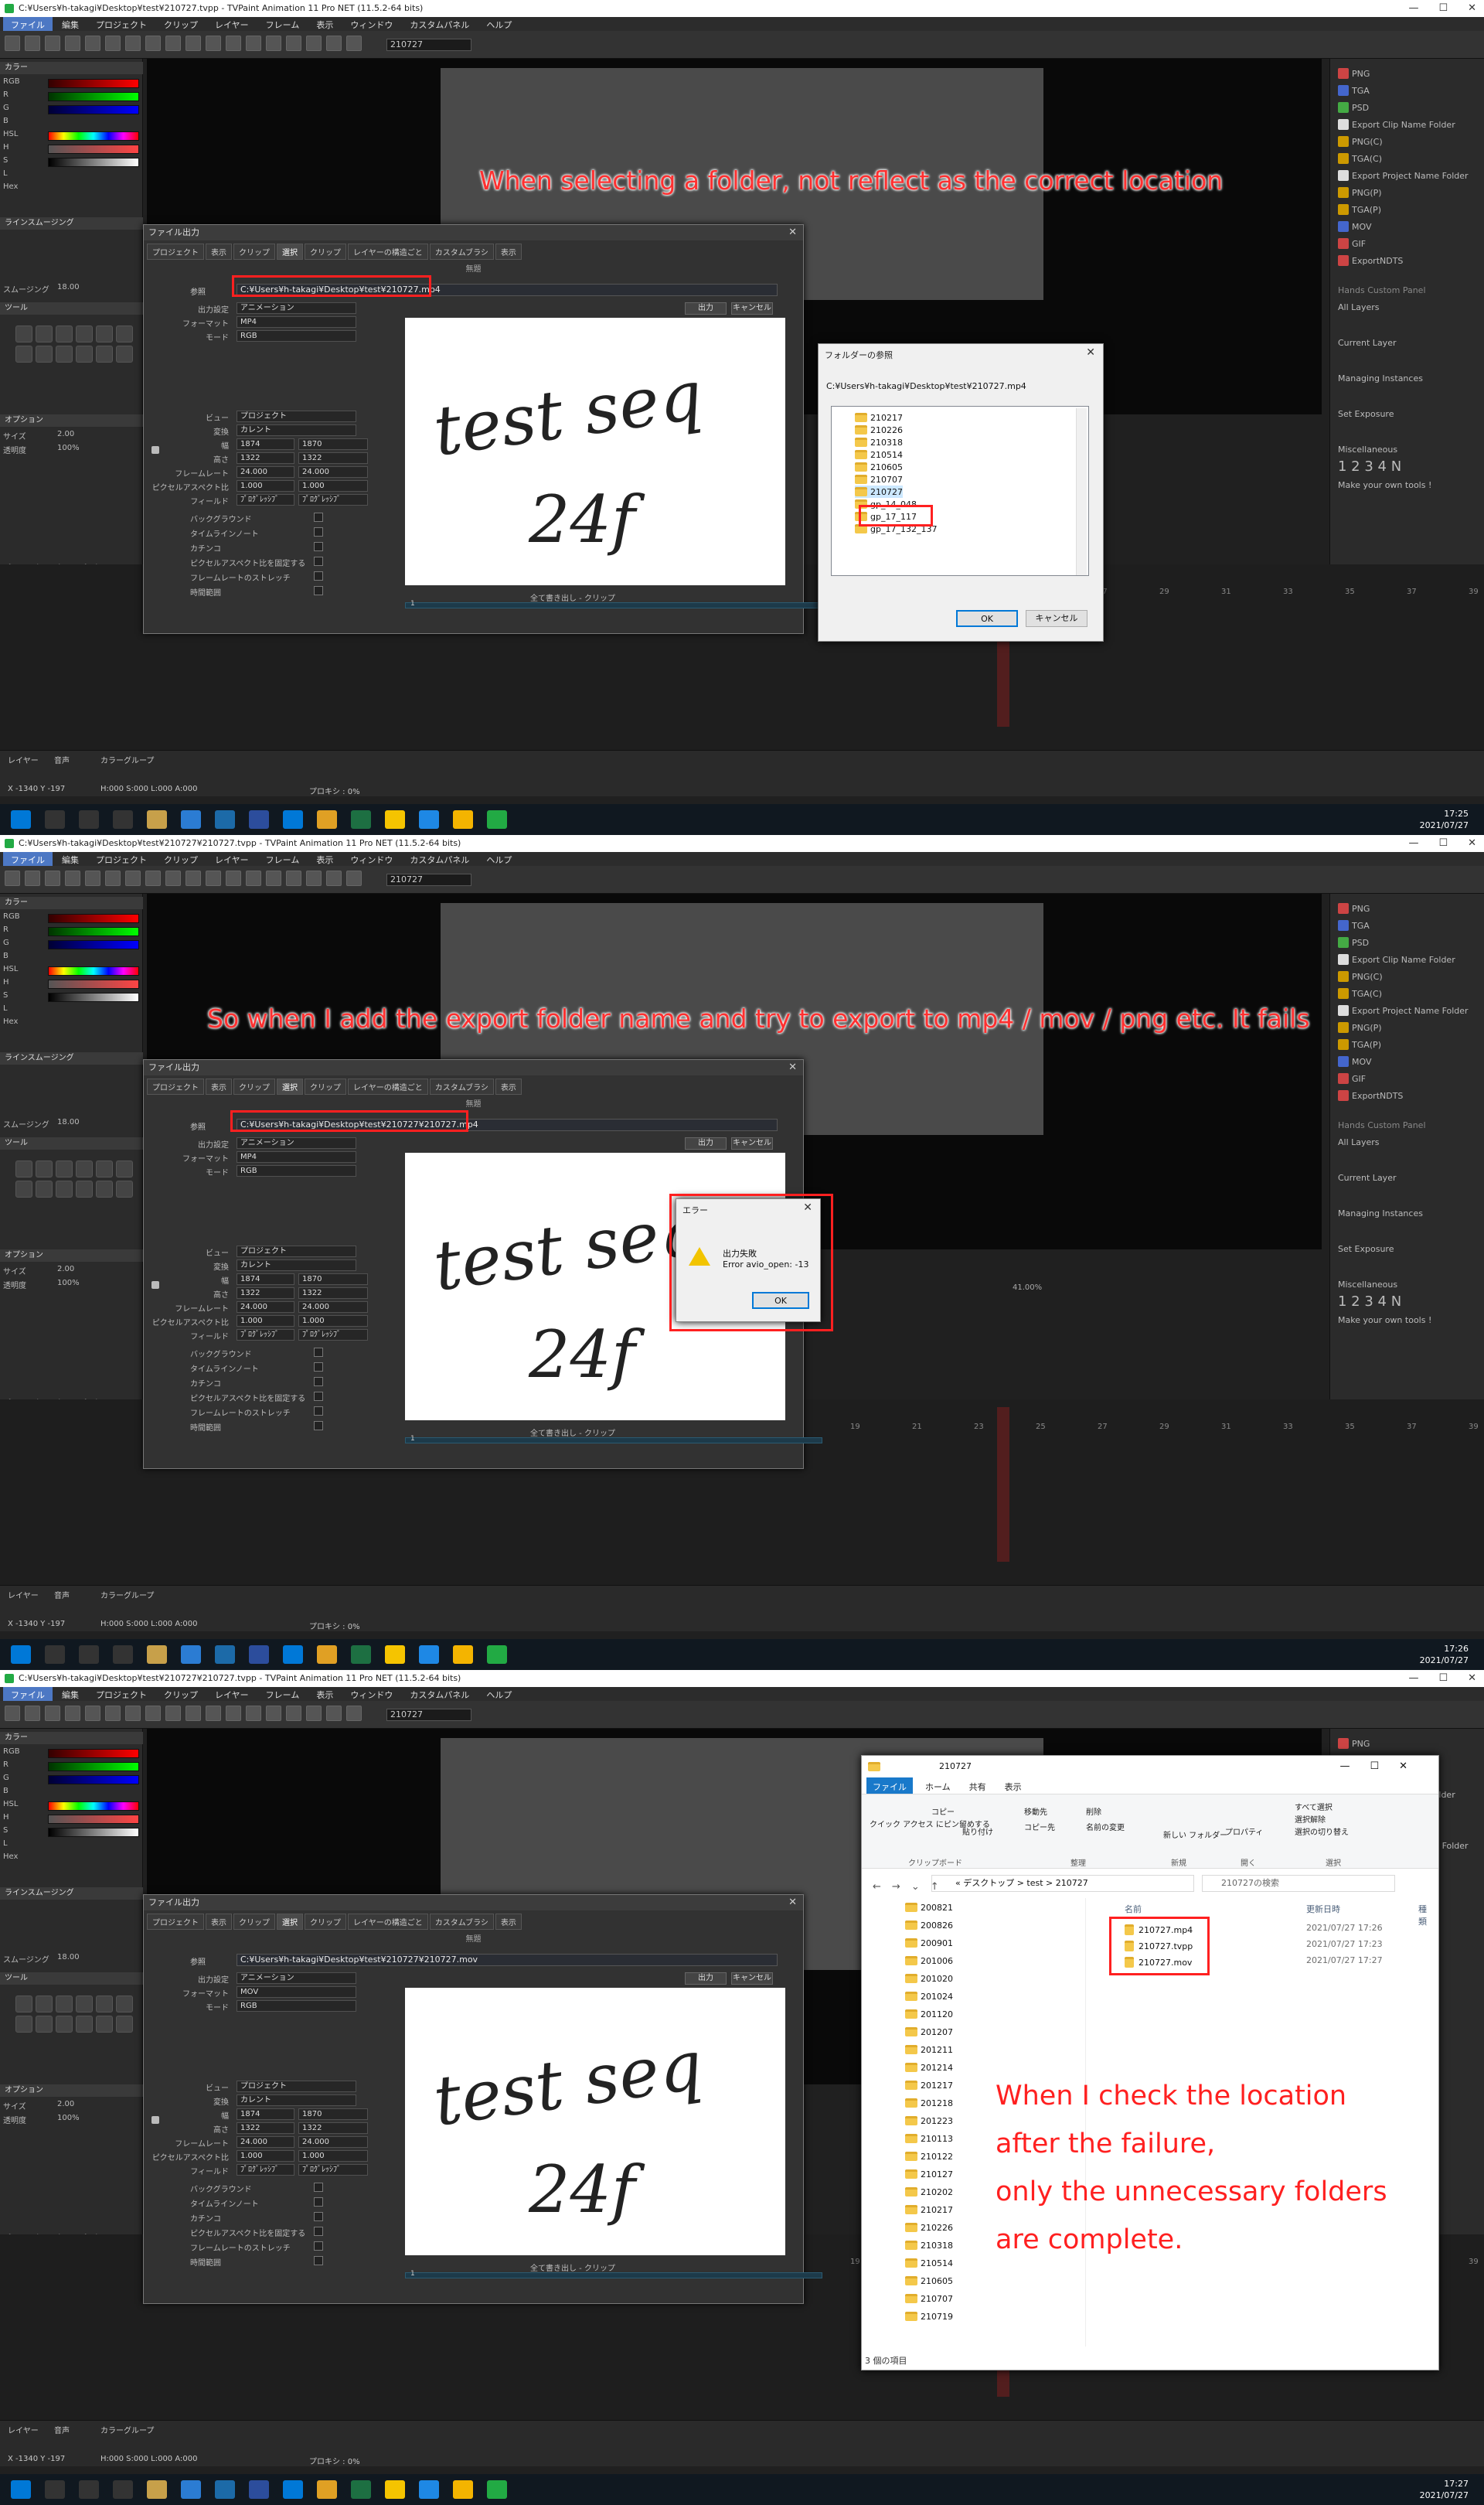 This screenshot has width=1484, height=2505. I want to click on export-checkbox-row: 時間範囲, so click(256, 592).